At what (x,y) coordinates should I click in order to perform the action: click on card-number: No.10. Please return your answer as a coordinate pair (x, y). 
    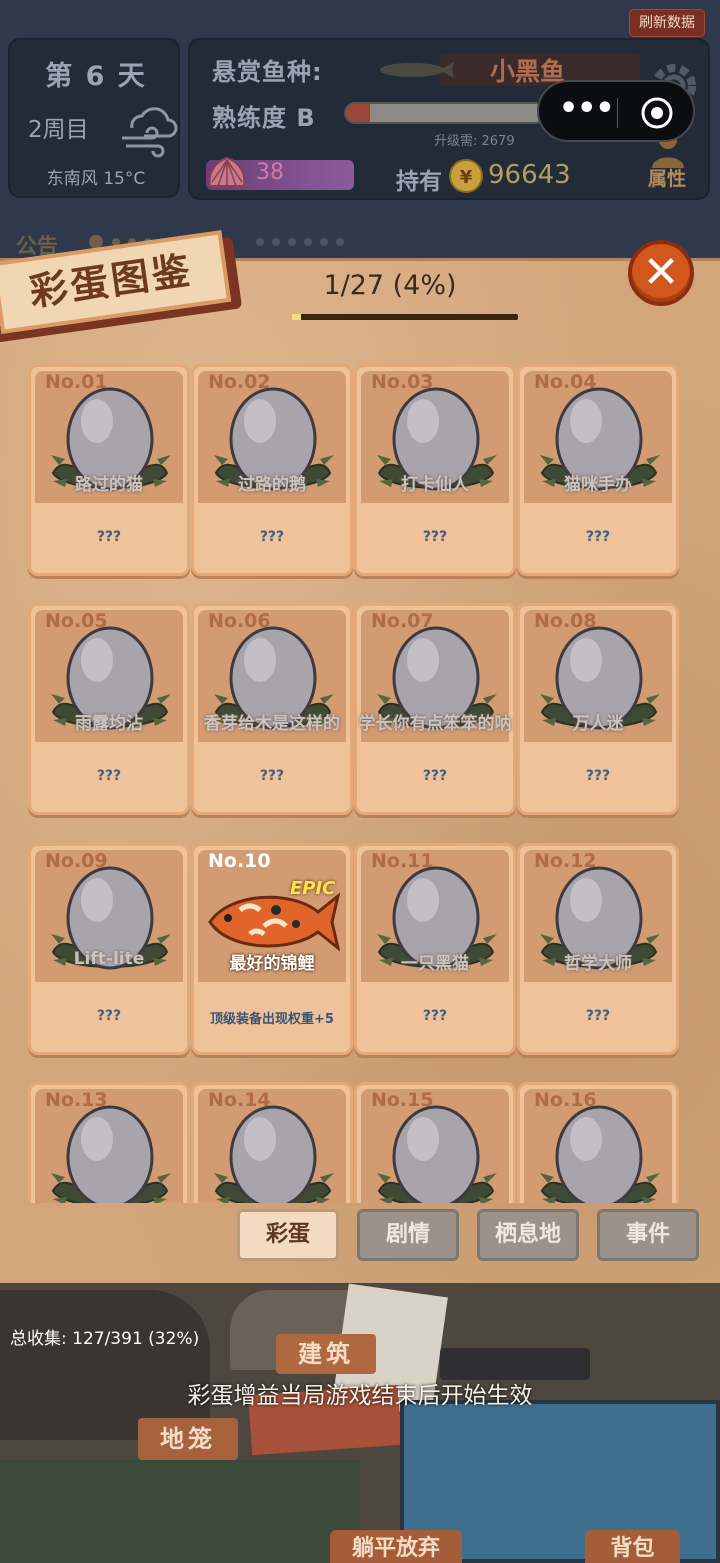
    Looking at the image, I should click on (239, 861).